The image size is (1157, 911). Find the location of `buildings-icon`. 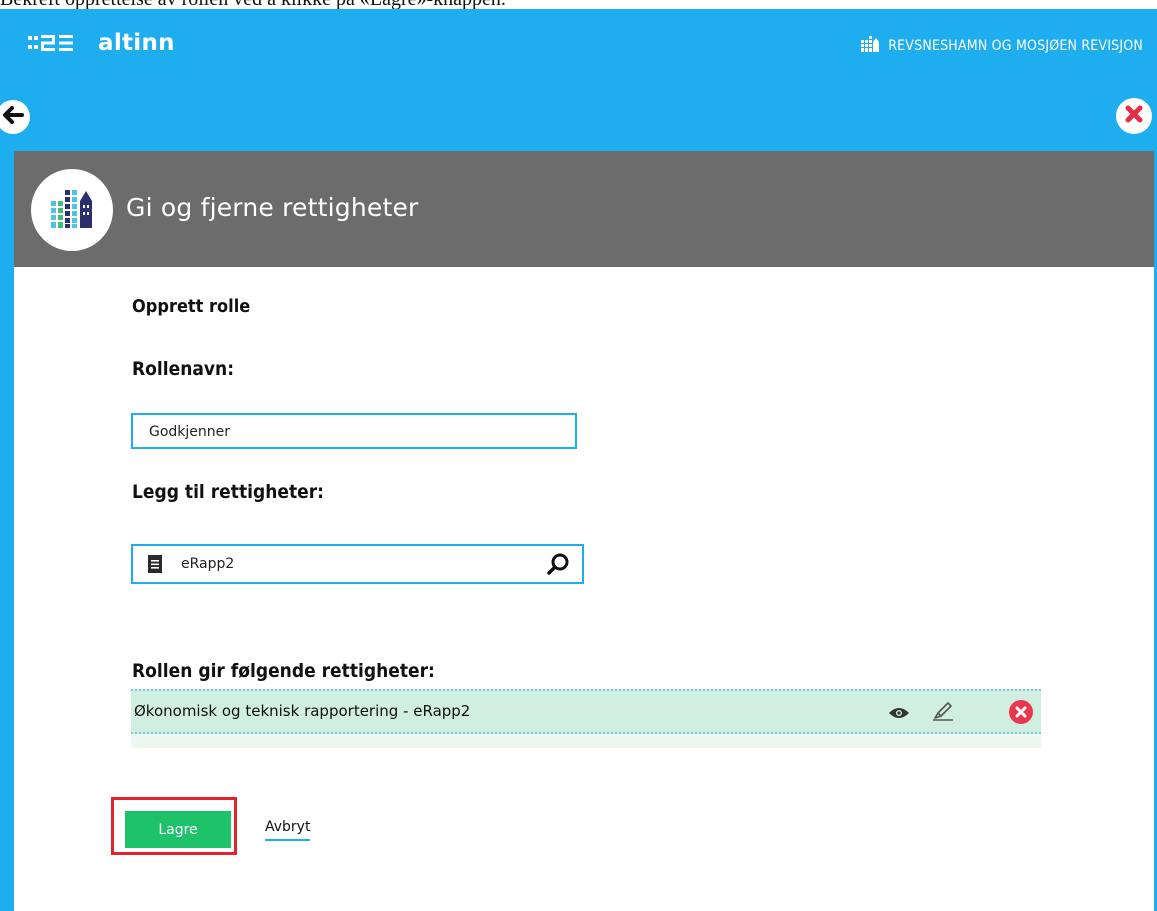

buildings-icon is located at coordinates (72, 210).